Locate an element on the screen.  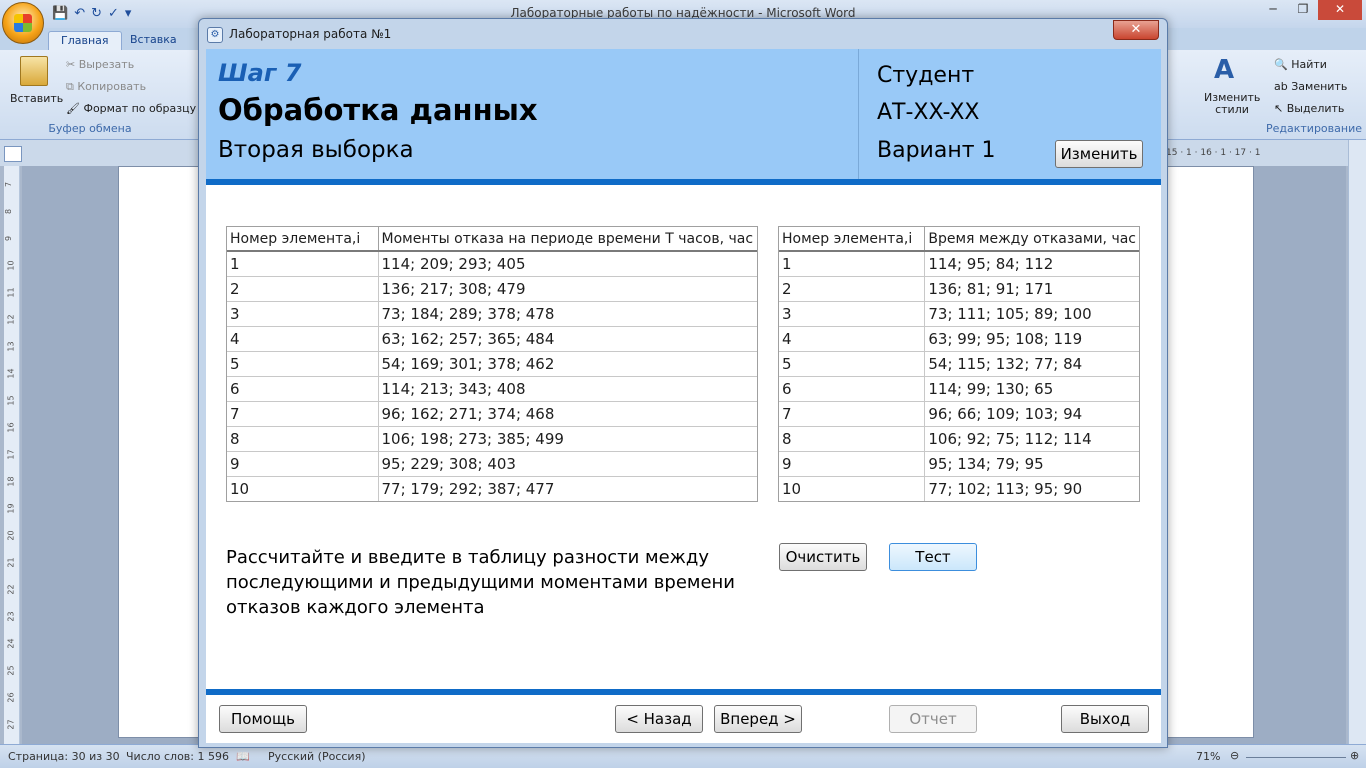
table-row: 3 73; 184; 289; 378; 478 is located at coordinates (492, 314).